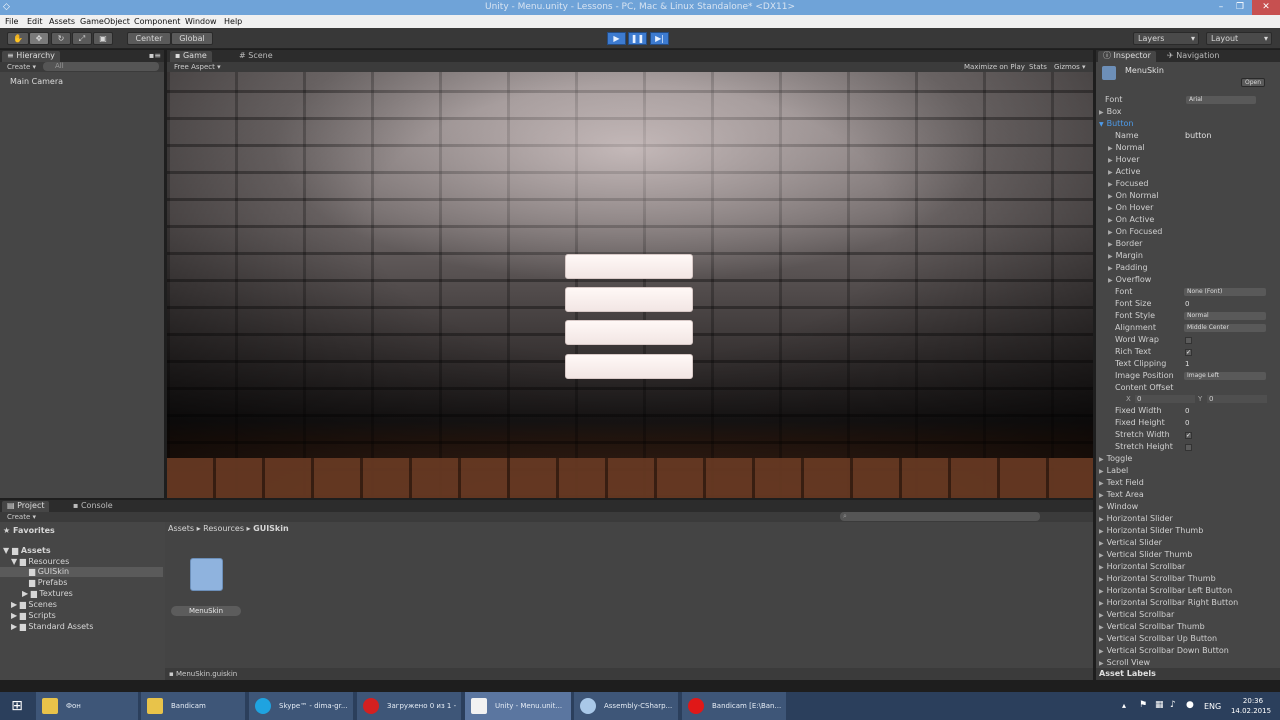 The height and width of the screenshot is (720, 1280). Describe the element at coordinates (1225, 292) in the screenshot. I see `prop-font-field: None (Font)` at that location.